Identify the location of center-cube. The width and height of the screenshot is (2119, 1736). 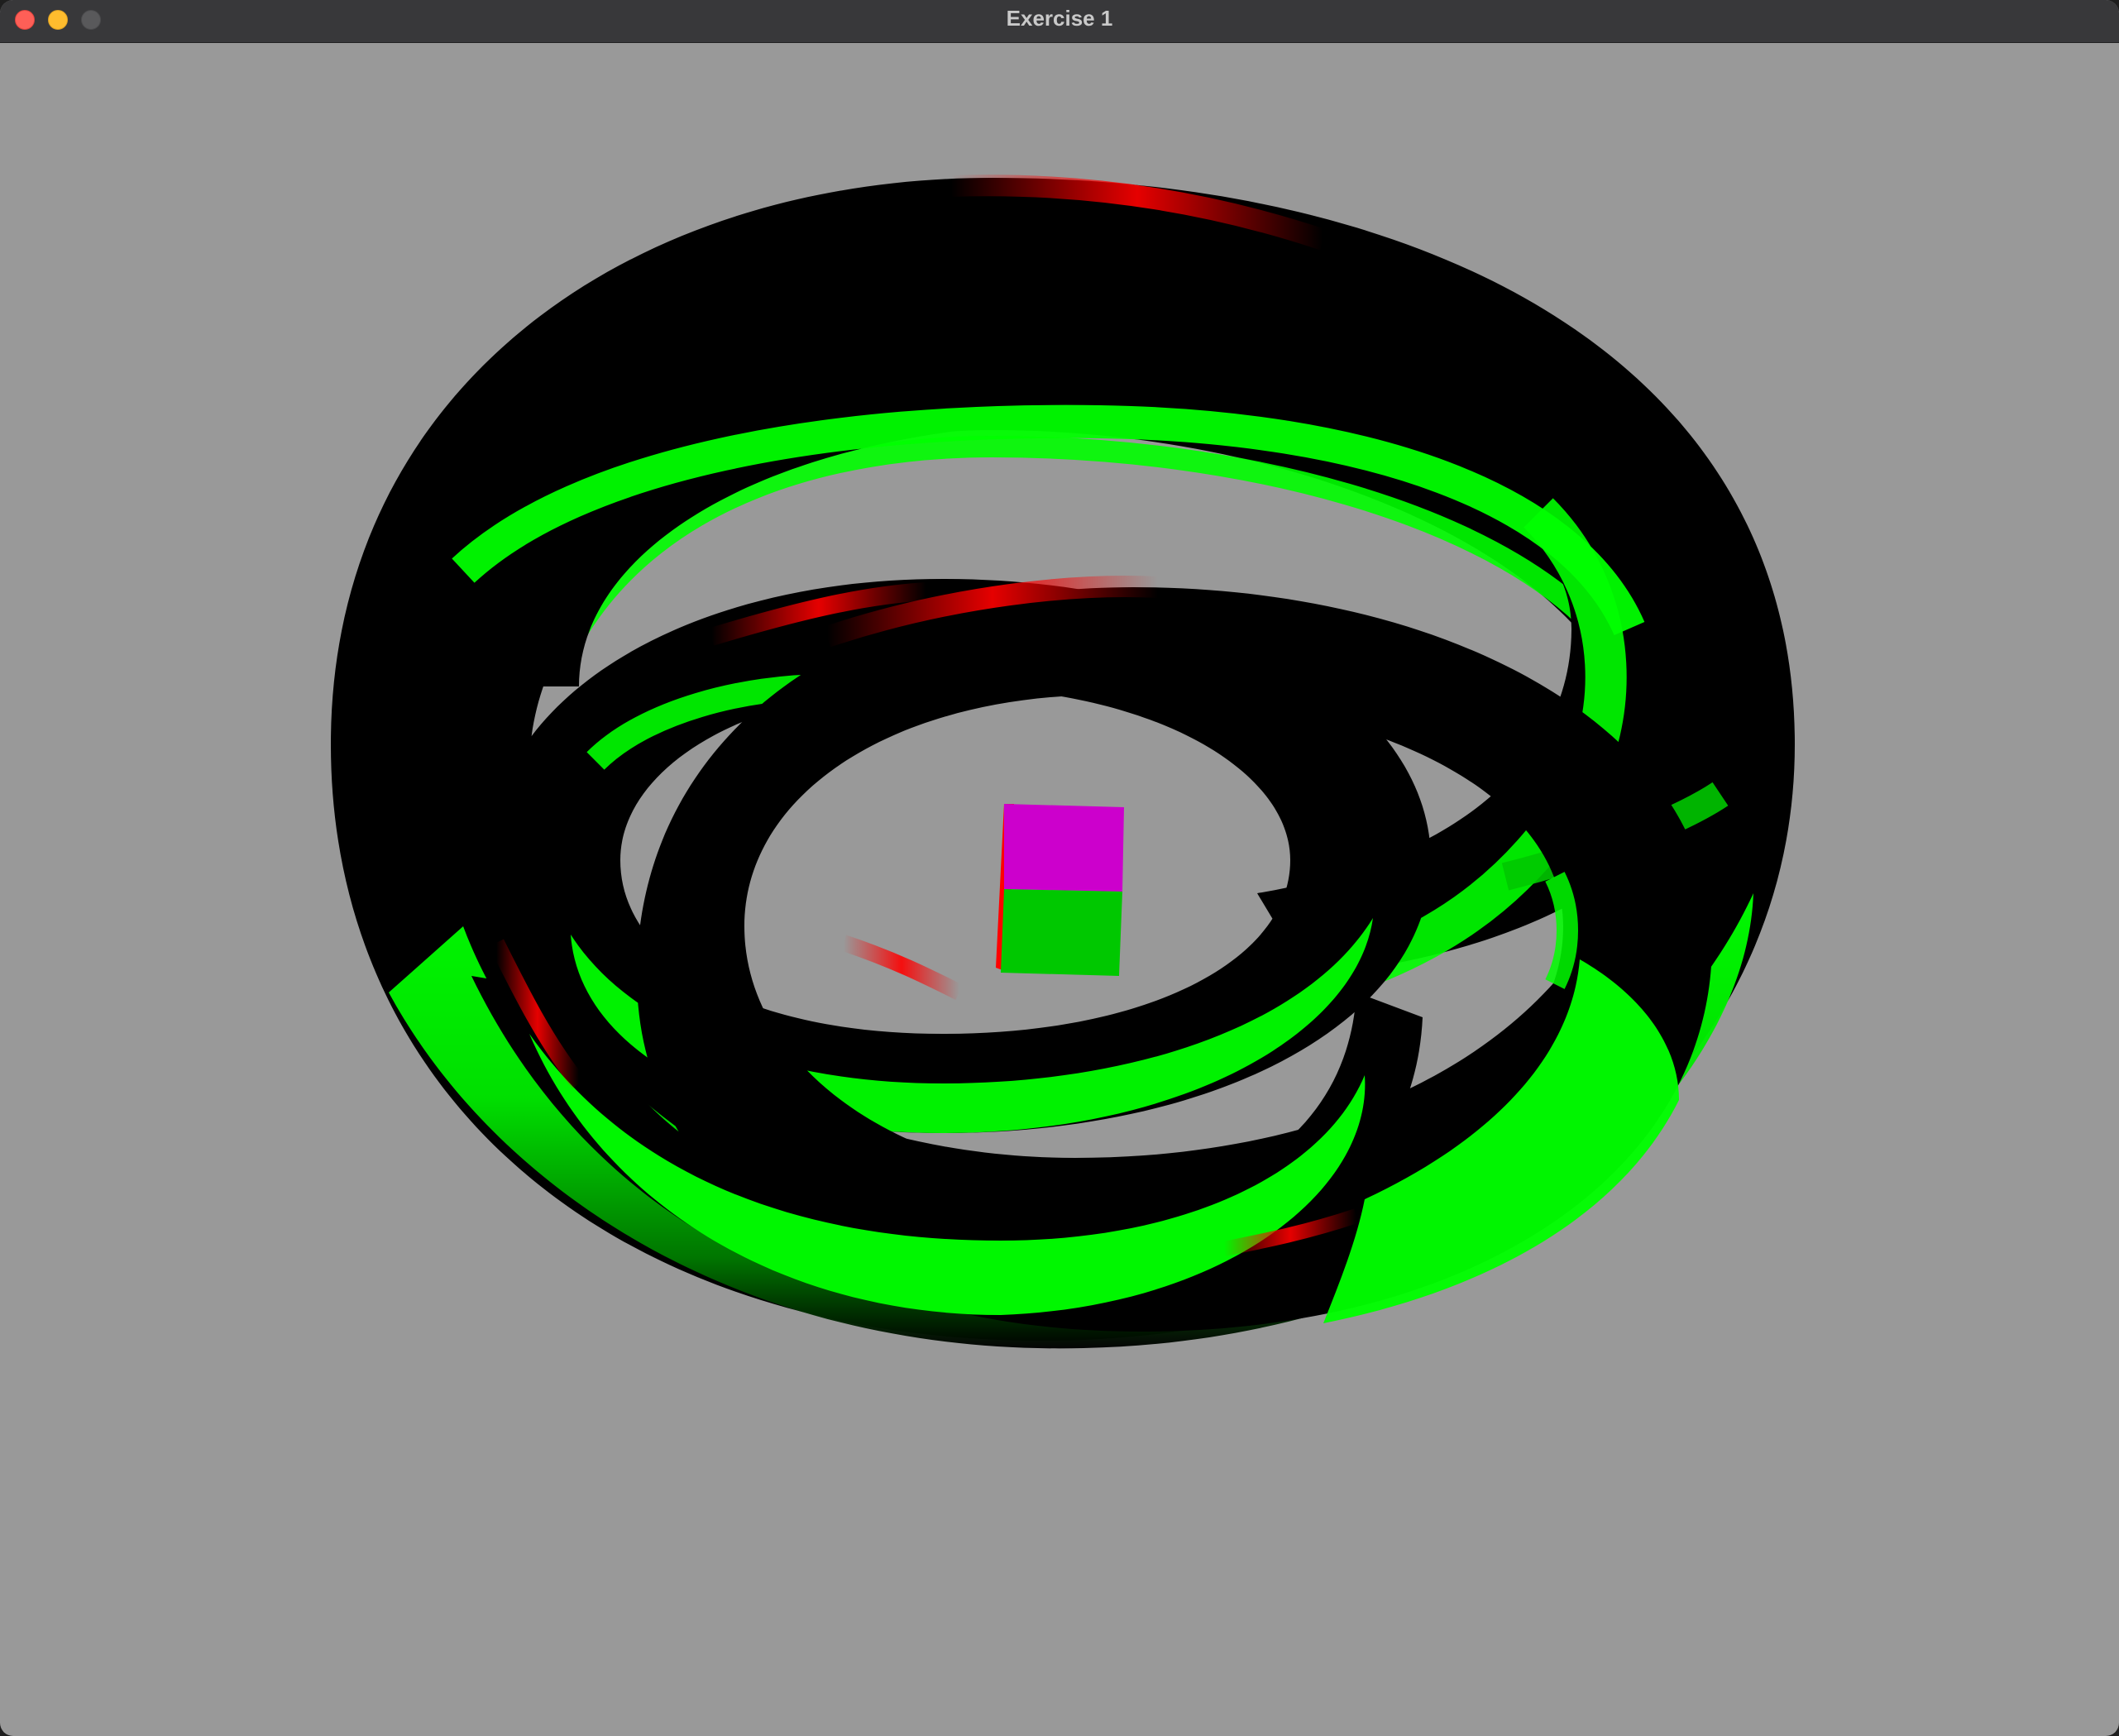
(1060, 890).